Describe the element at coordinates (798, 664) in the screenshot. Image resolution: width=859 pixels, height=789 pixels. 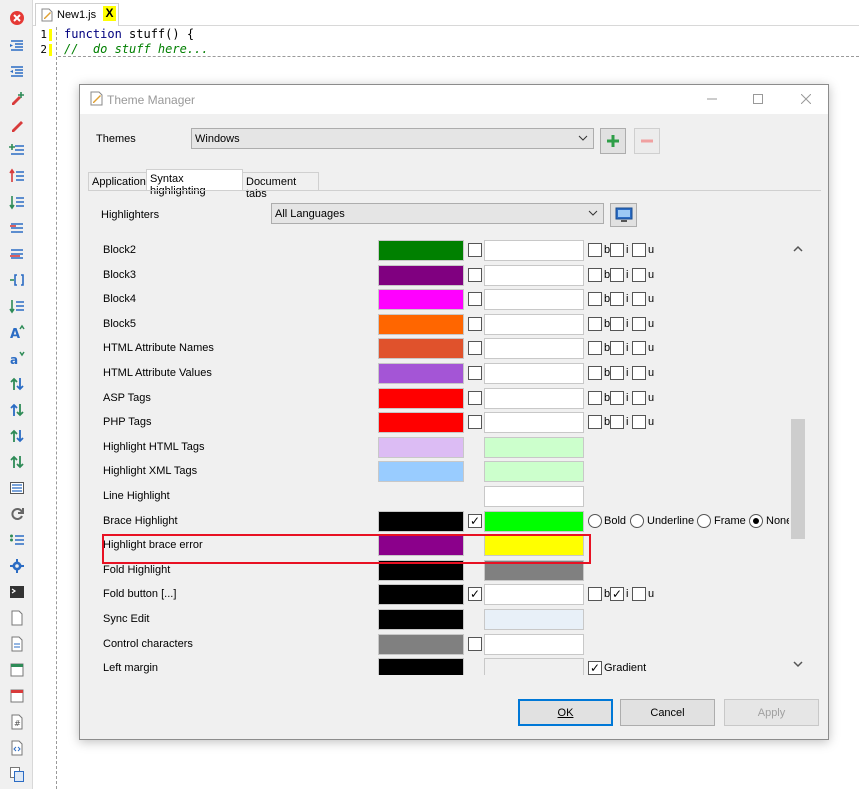
I see `scroll-down-icon` at that location.